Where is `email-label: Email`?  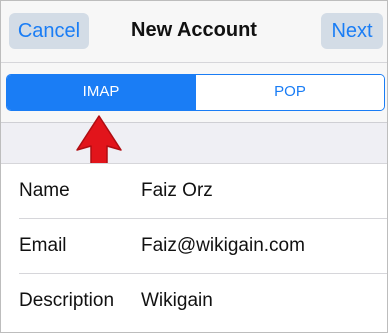
email-label: Email is located at coordinates (43, 245).